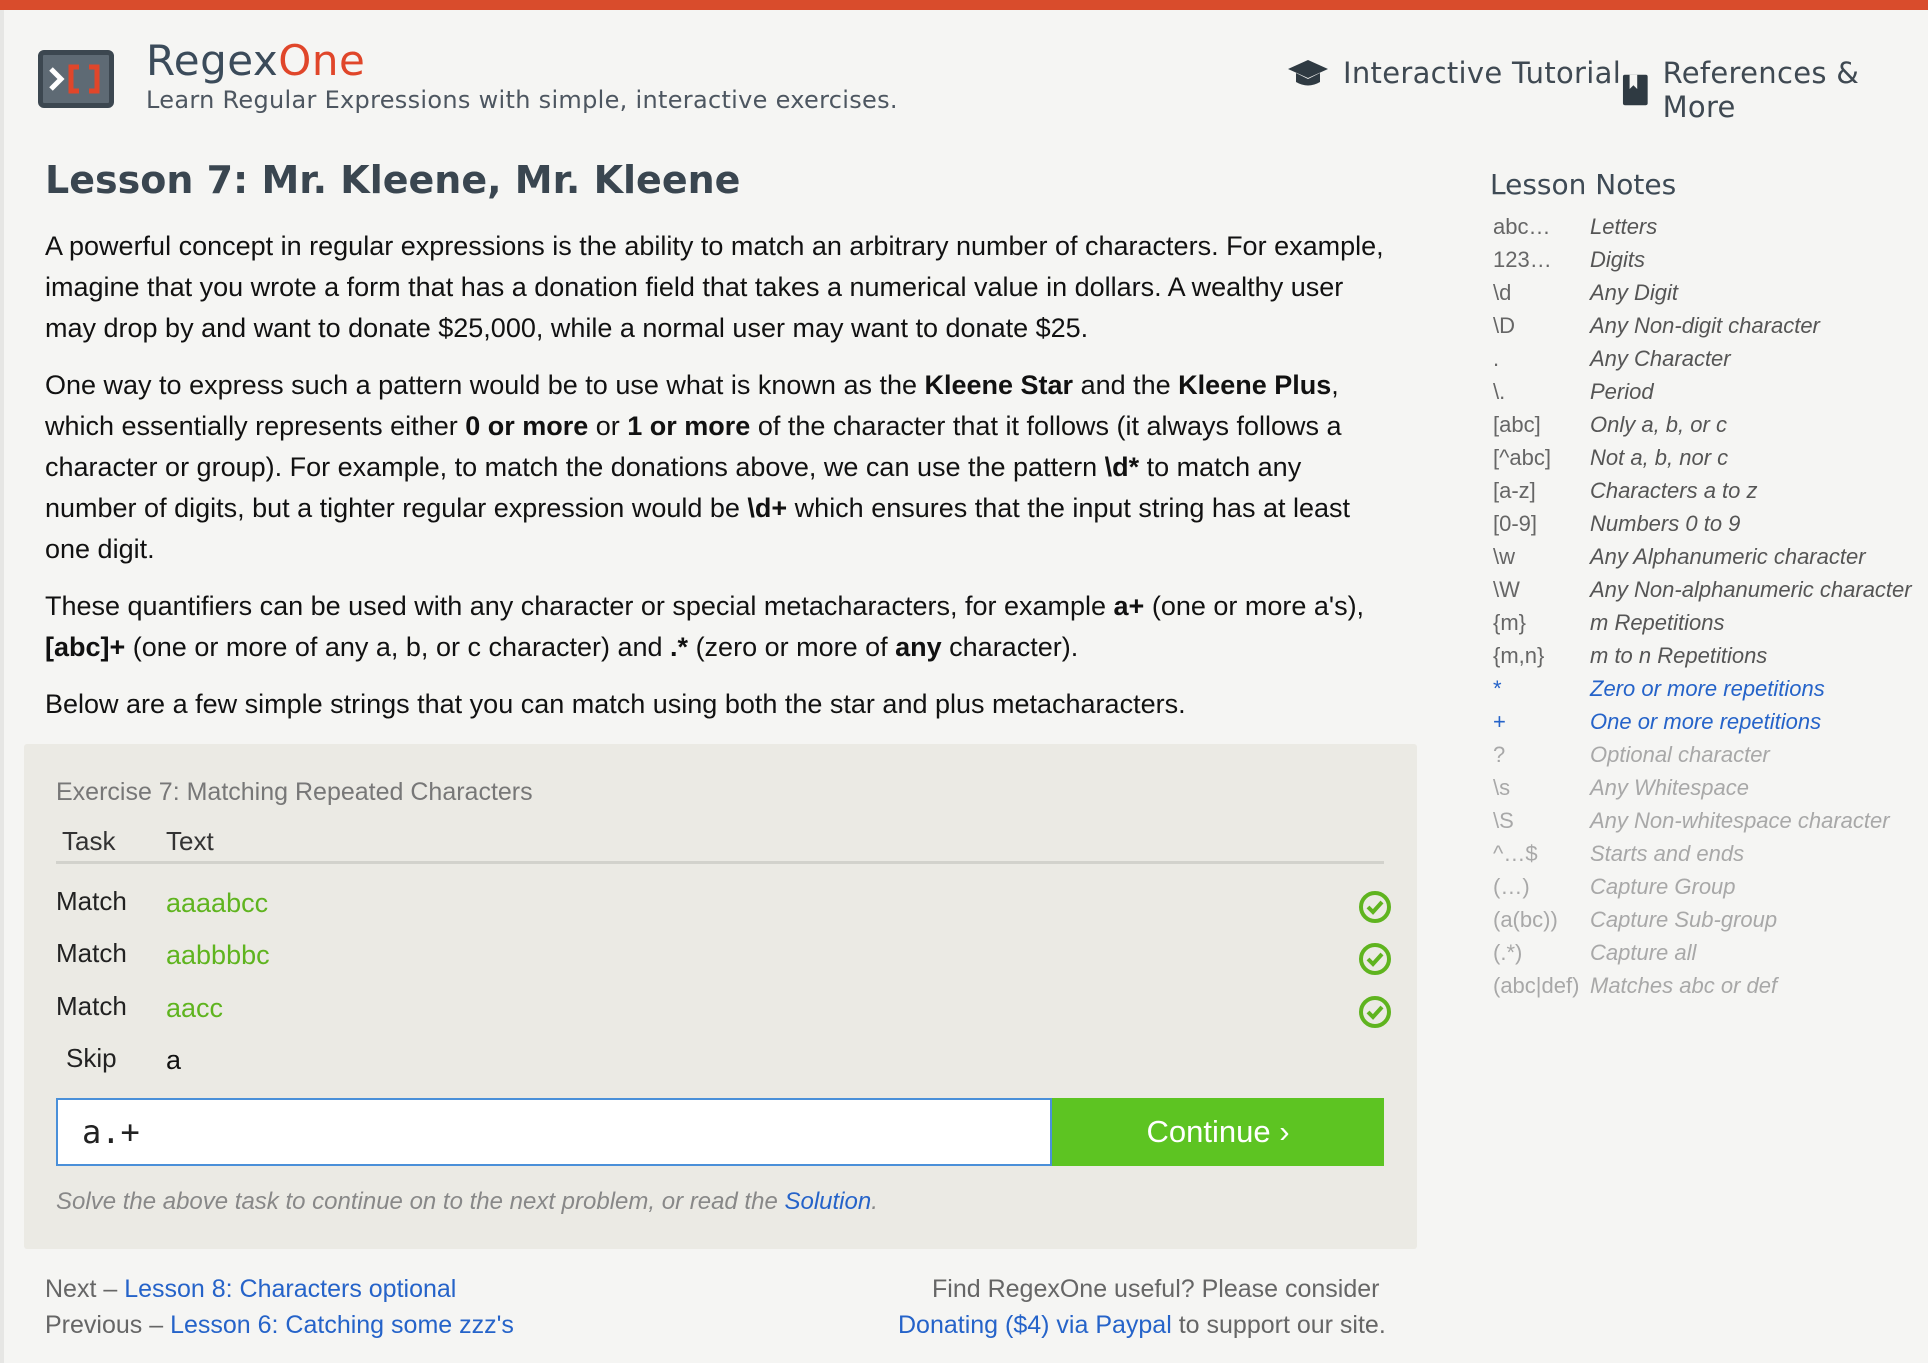  Describe the element at coordinates (1710, 527) in the screenshot. I see `note-item: [0-9] Numbers 0 to 9` at that location.